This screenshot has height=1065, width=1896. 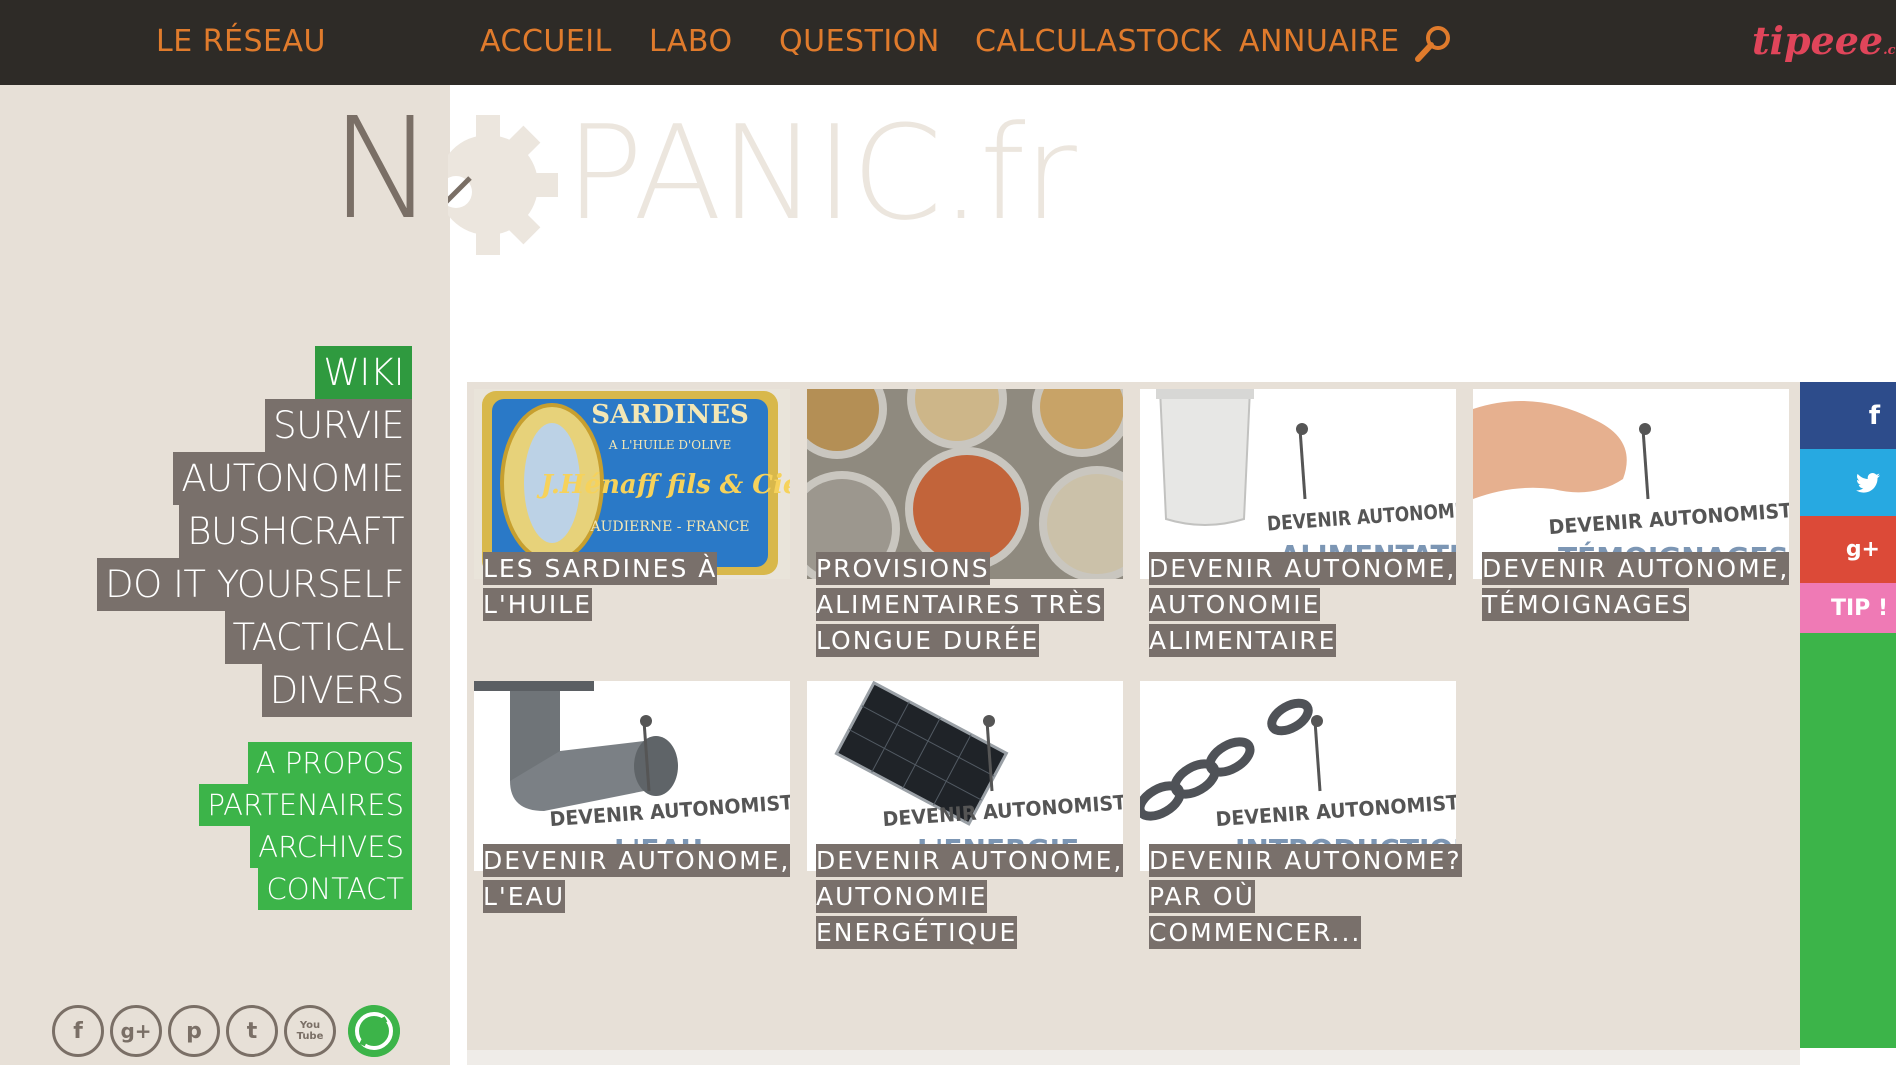 I want to click on site-logo-panic: PANIC.fr, so click(x=821, y=173).